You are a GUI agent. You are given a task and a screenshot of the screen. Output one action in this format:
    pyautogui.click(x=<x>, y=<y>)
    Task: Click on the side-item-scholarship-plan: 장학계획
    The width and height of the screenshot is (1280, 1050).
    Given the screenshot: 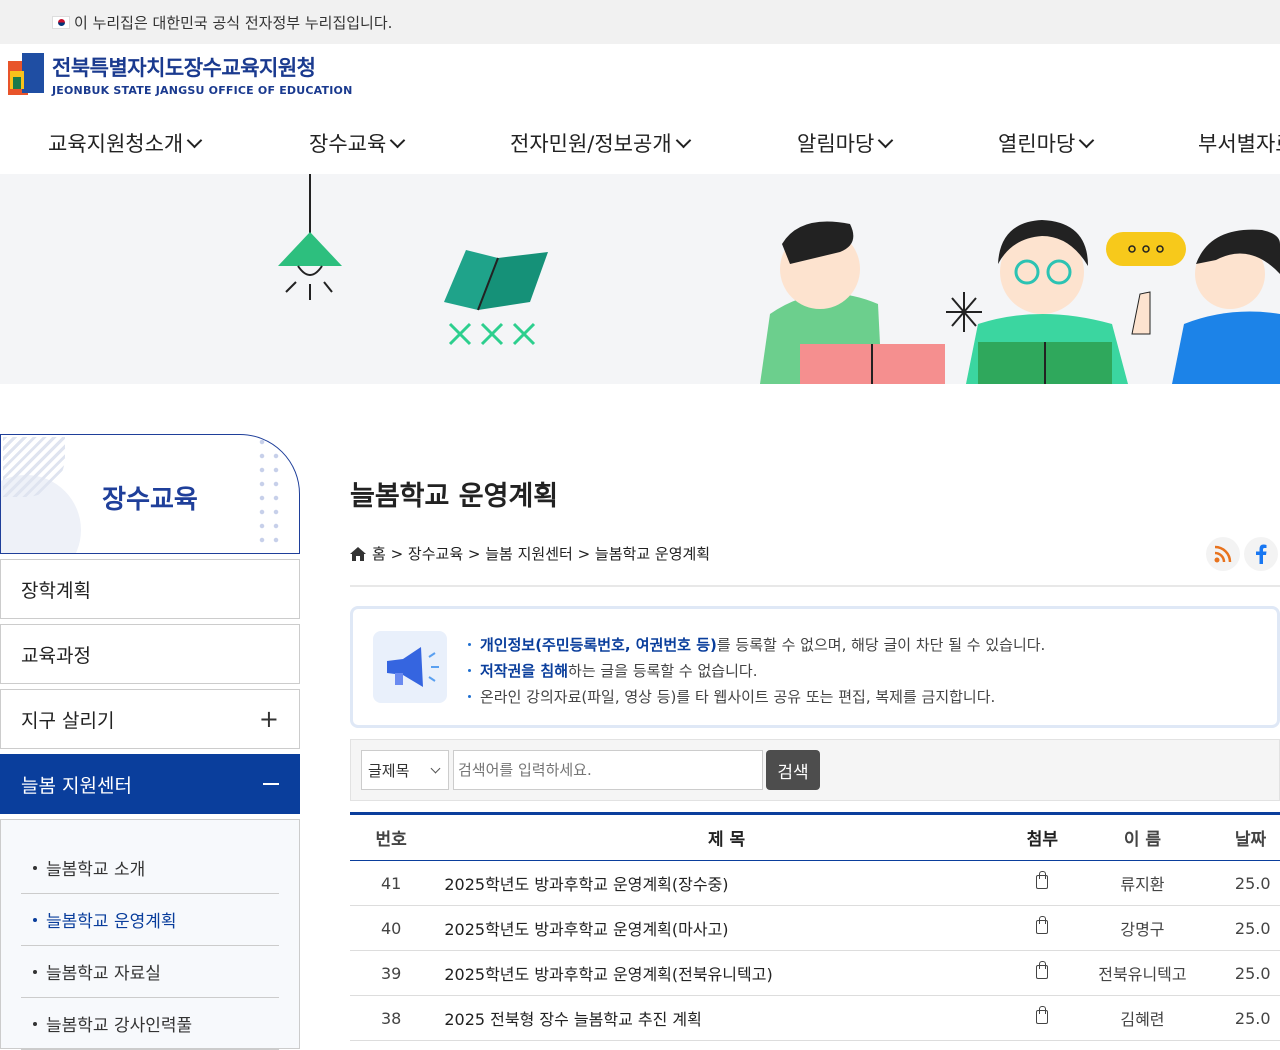 What is the action you would take?
    pyautogui.click(x=150, y=589)
    